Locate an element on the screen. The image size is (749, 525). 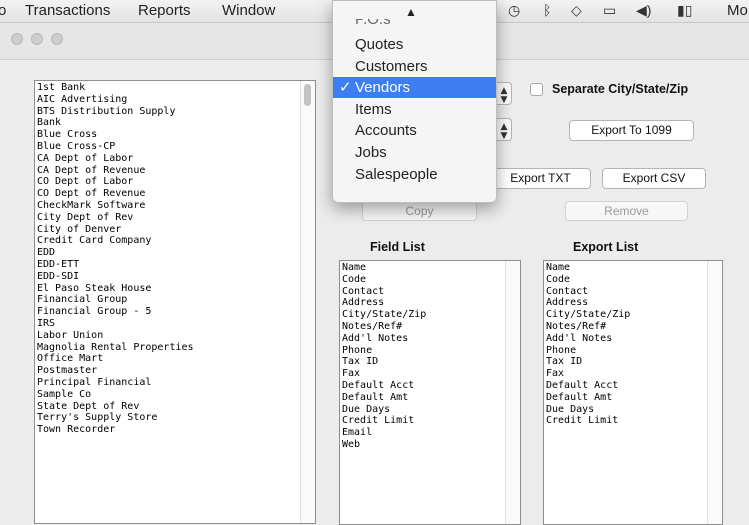
menubar-trailing-text: Mo is located at coordinates (737, 10).